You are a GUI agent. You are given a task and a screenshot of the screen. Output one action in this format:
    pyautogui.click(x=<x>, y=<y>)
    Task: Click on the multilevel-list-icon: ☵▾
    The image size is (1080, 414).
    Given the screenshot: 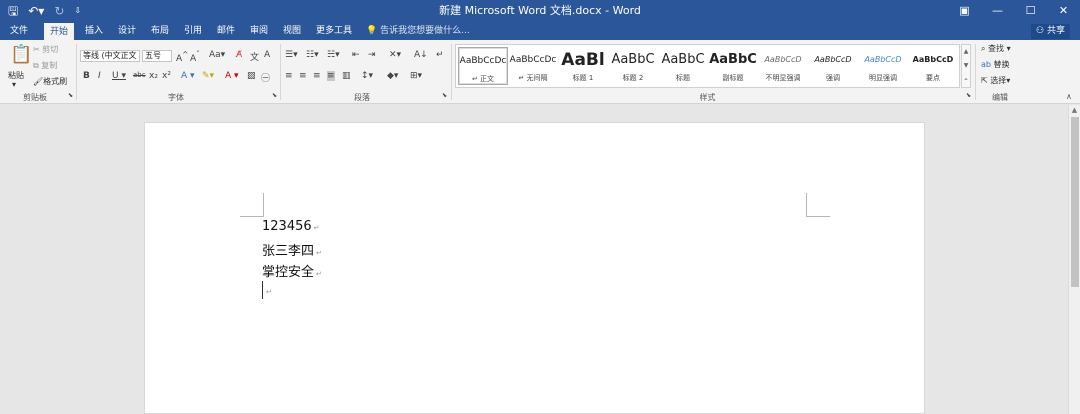 What is the action you would take?
    pyautogui.click(x=333, y=55)
    